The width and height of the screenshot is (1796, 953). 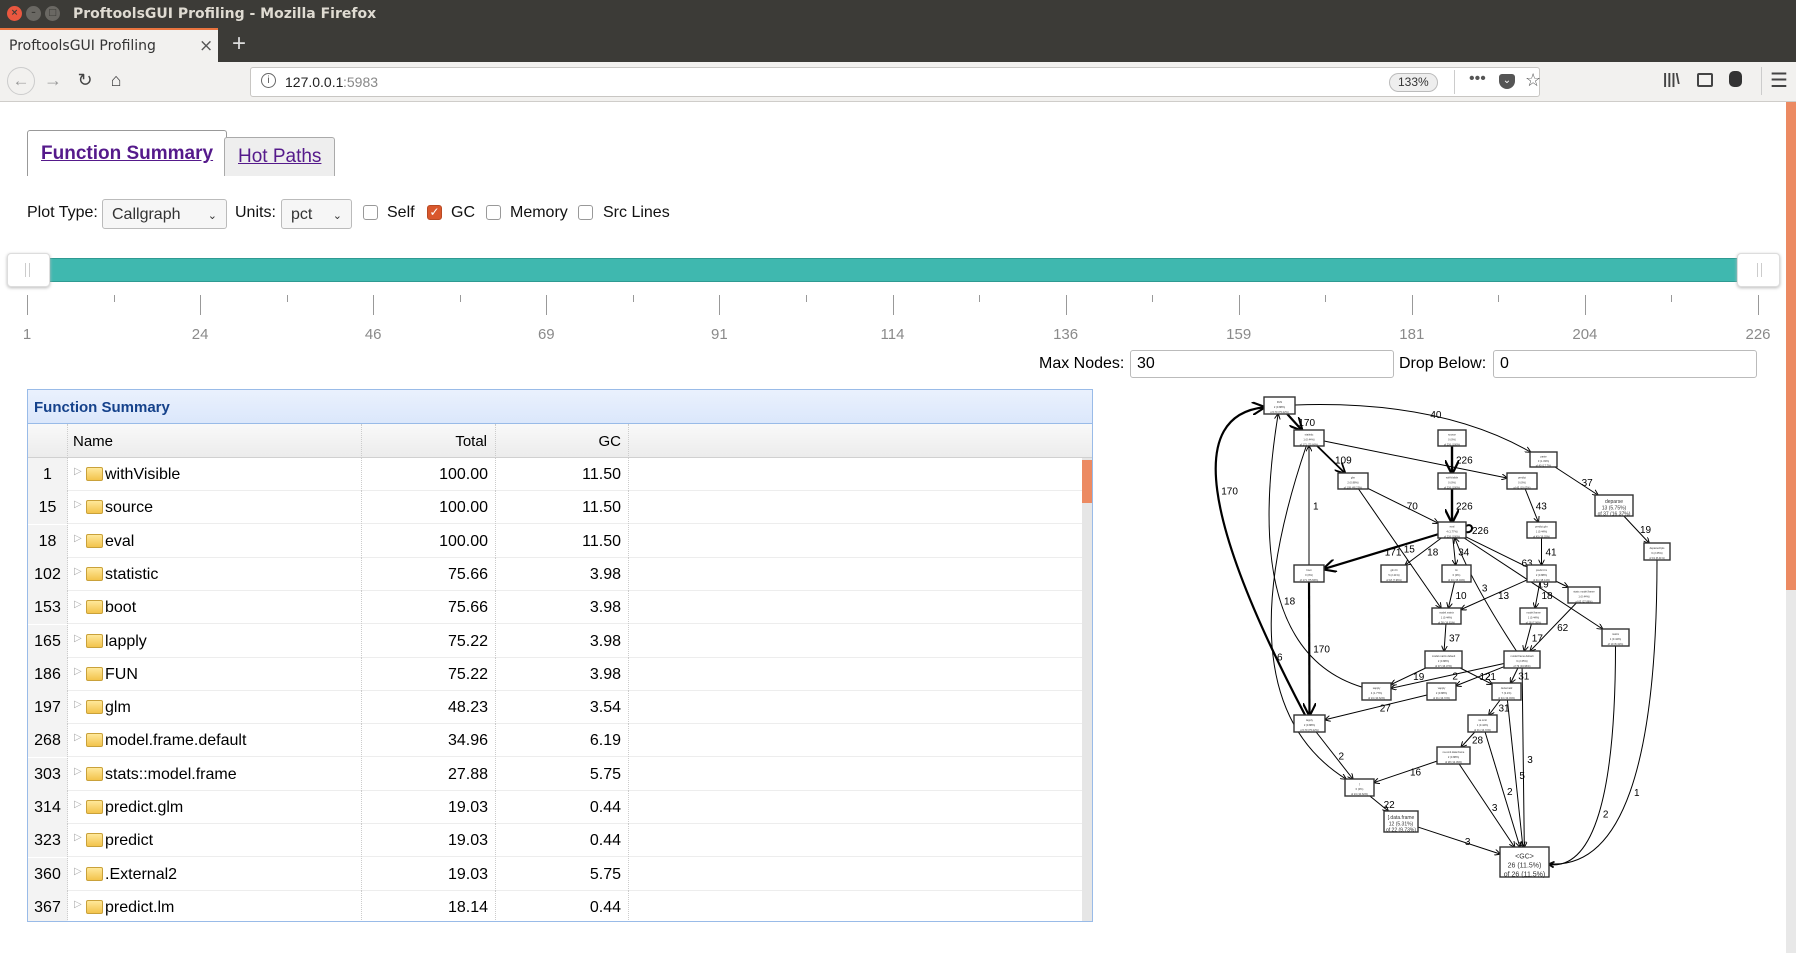 What do you see at coordinates (1543, 456) in the screenshot?
I see `callgraph-node-name: paste` at bounding box center [1543, 456].